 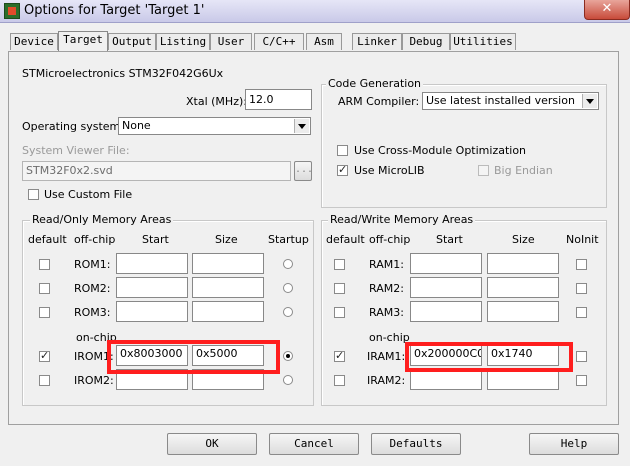 I want to click on rom1-size-input, so click(x=228, y=263).